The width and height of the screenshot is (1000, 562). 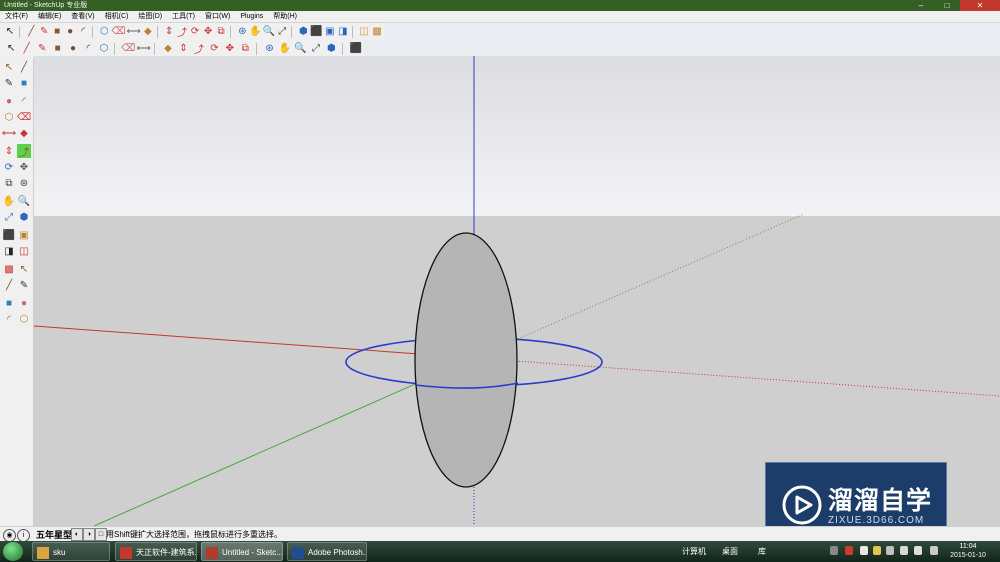 What do you see at coordinates (285, 49) in the screenshot?
I see `look-around-icon: ✋` at bounding box center [285, 49].